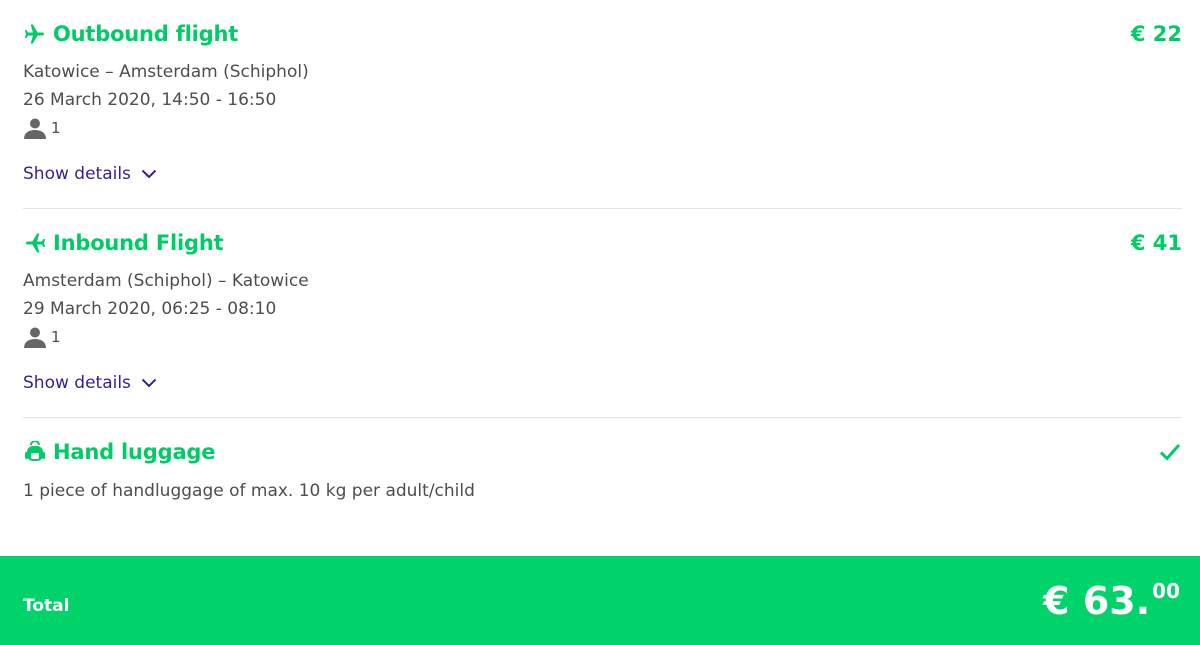 The width and height of the screenshot is (1200, 645). I want to click on check-icon, so click(1170, 452).